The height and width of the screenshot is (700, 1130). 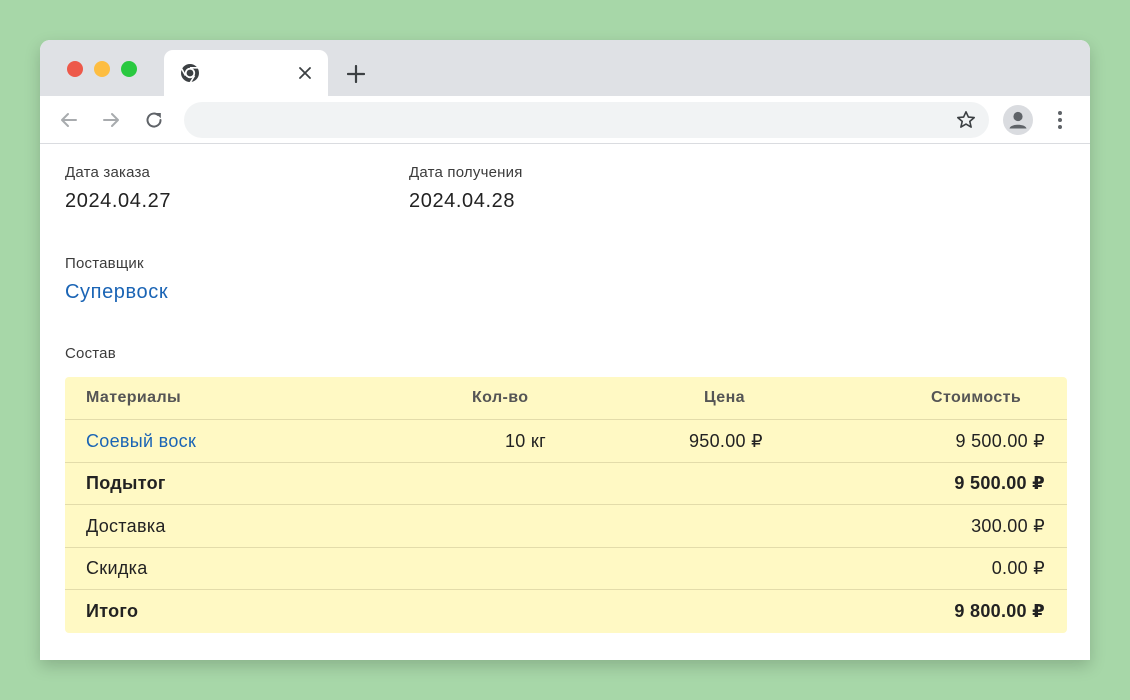 I want to click on kebab-menu-icon, so click(x=1060, y=120).